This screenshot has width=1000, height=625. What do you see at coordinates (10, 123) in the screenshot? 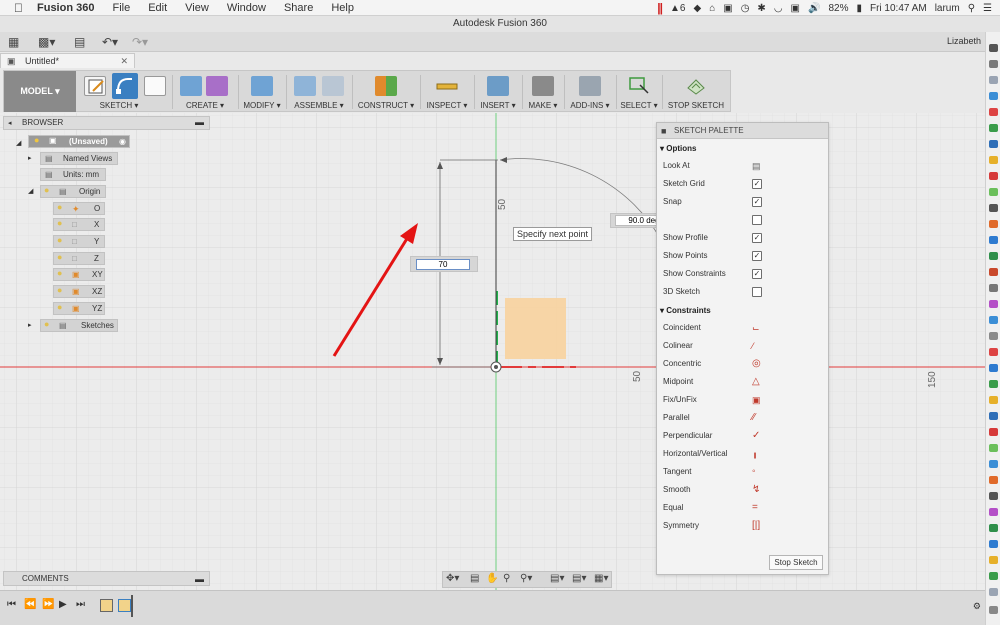
I see `collapse-arrow-icon: ◂` at bounding box center [10, 123].